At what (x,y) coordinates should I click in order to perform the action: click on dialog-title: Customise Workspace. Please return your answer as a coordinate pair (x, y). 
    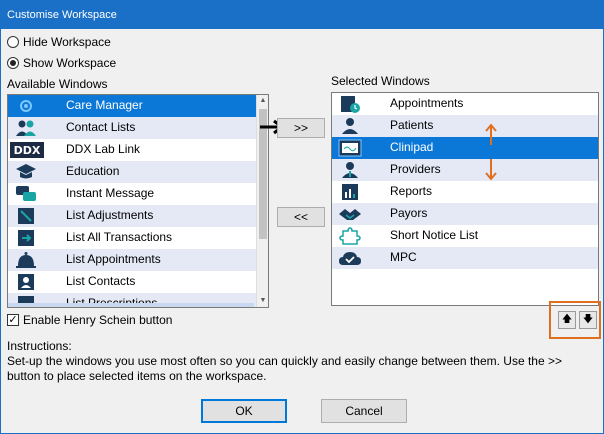
    Looking at the image, I should click on (302, 15).